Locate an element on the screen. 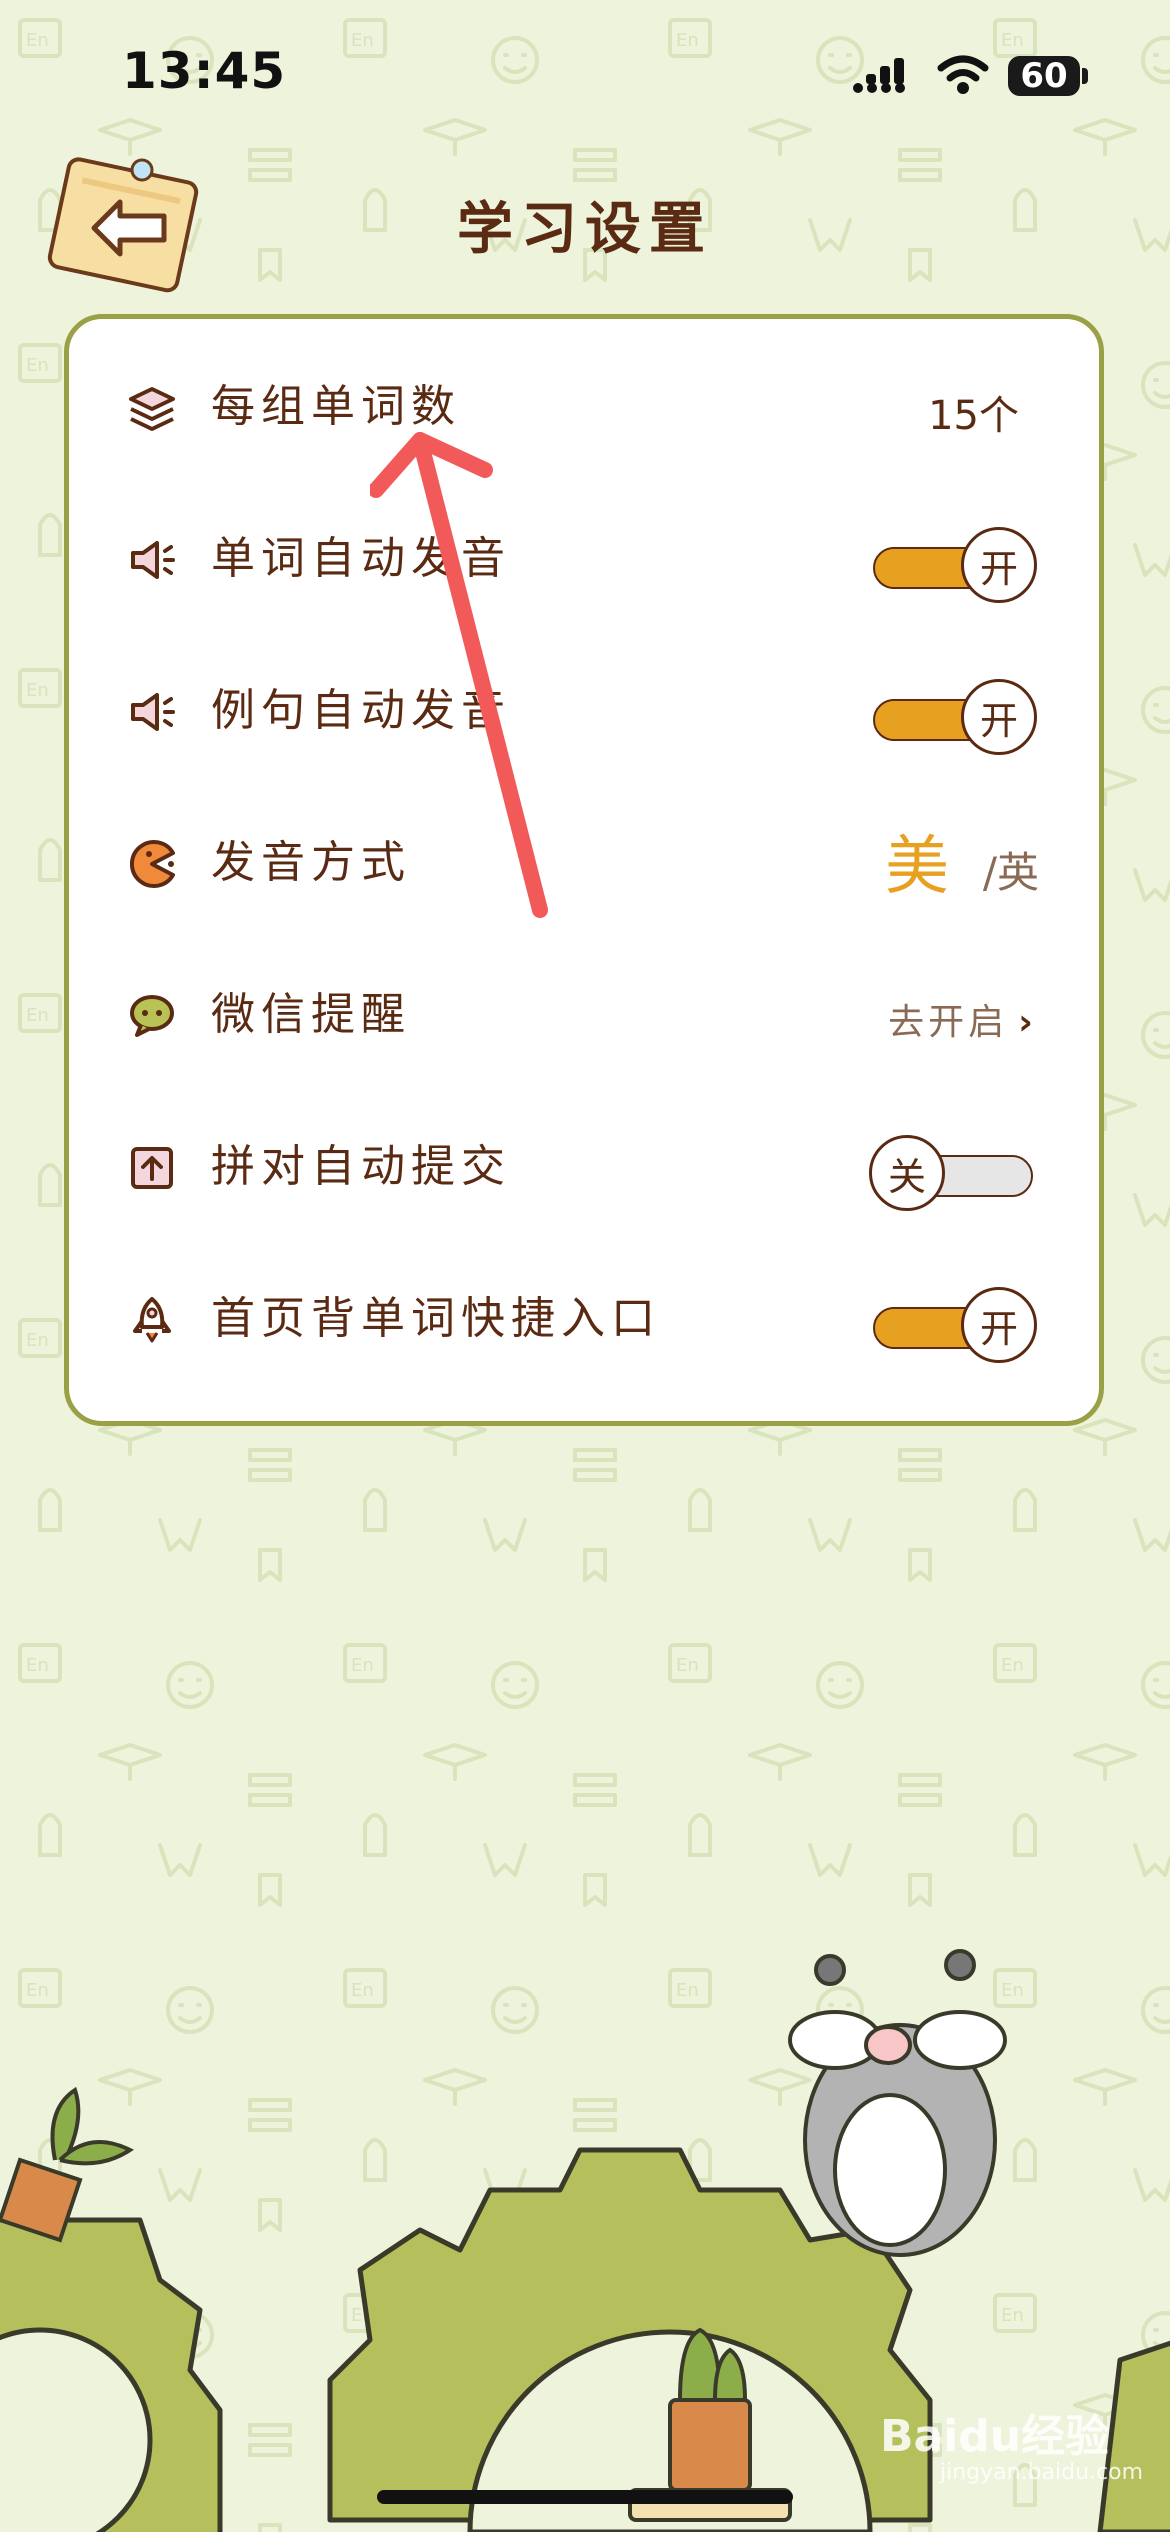 The height and width of the screenshot is (2532, 1170). wifi-icon is located at coordinates (963, 74).